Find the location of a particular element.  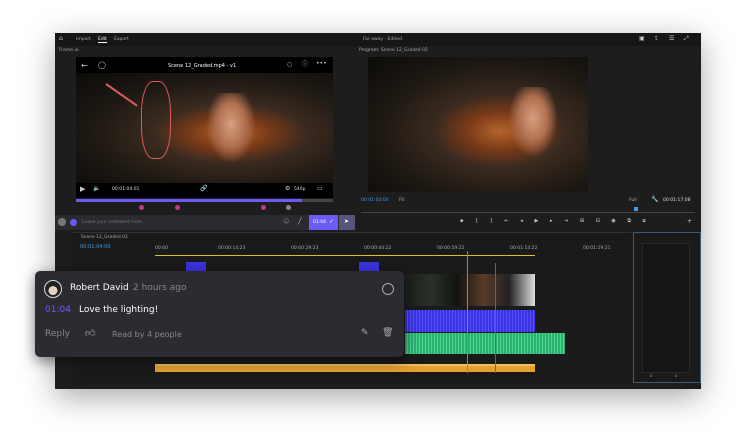

source-video-frame is located at coordinates (204, 128).